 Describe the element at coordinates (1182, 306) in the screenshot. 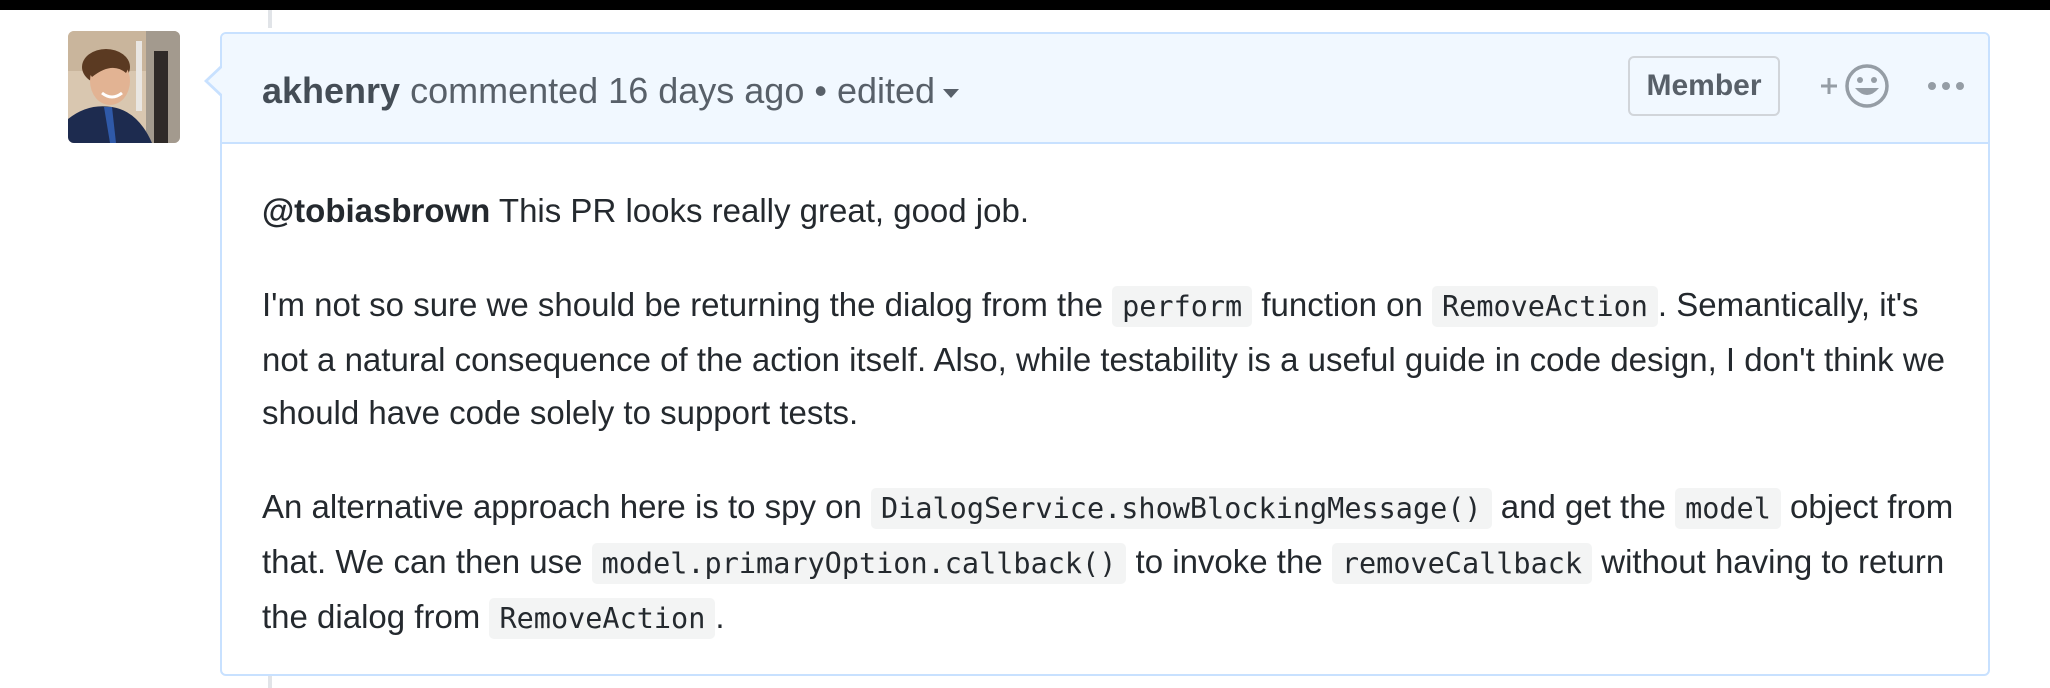

I see `inline-code: perform` at that location.